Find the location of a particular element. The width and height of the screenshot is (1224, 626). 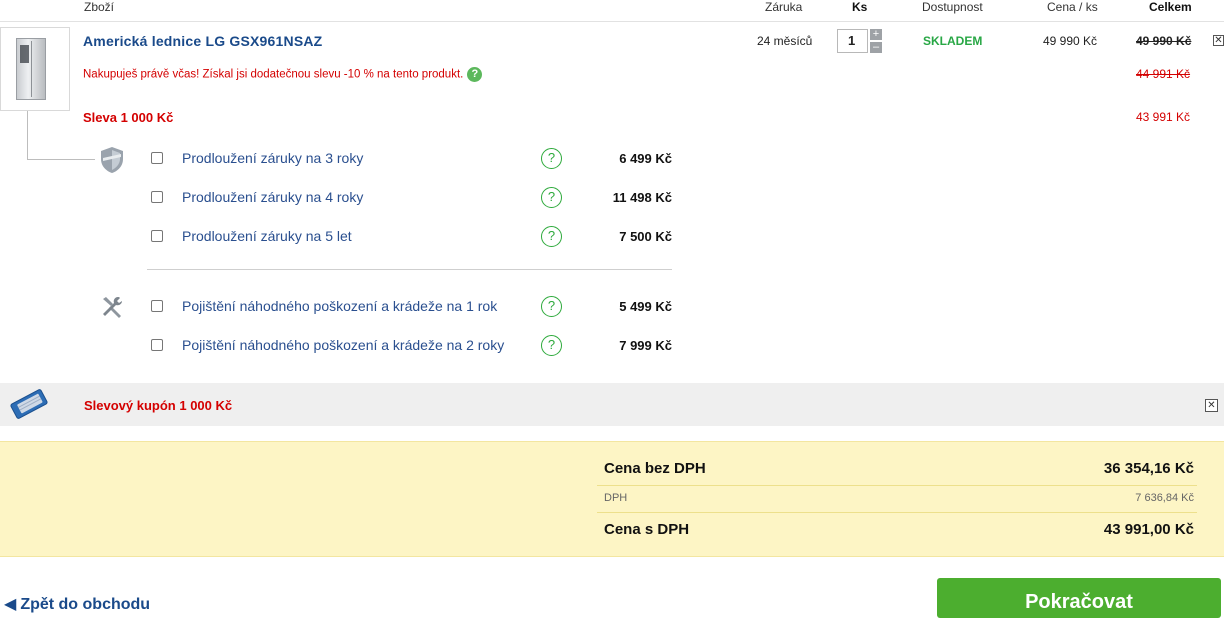

fridge-image is located at coordinates (31, 69).